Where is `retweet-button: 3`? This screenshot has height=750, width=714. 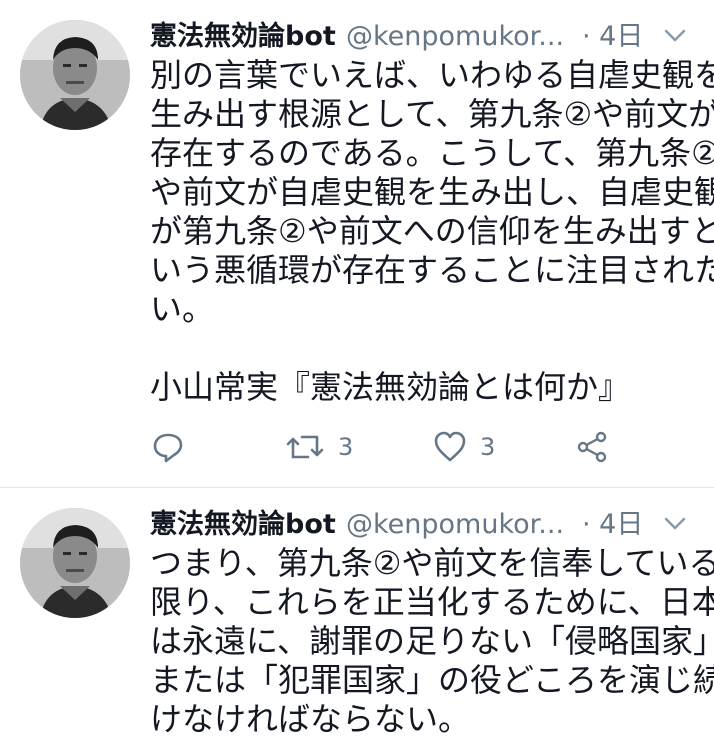
retweet-button: 3 is located at coordinates (318, 447).